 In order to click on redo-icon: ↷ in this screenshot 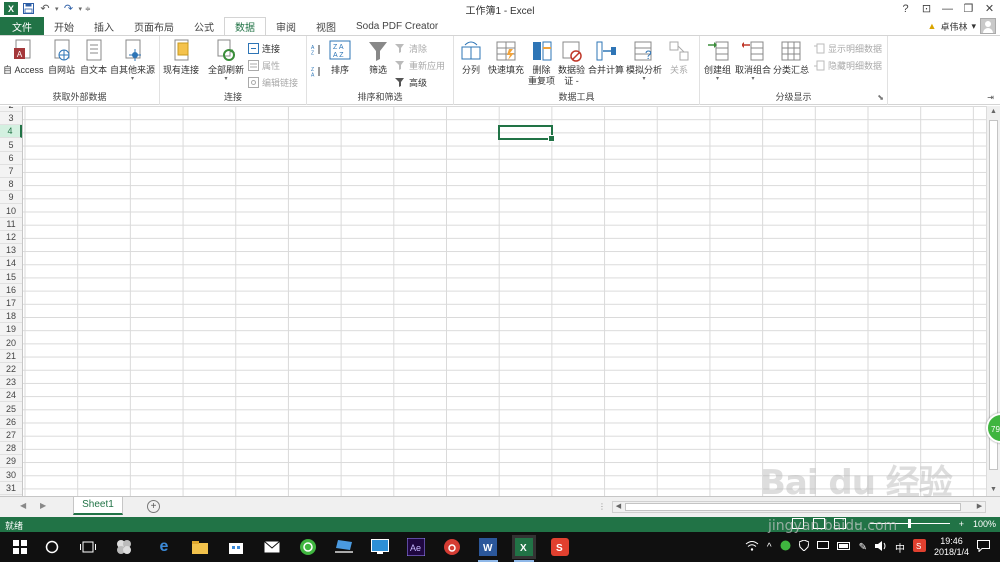, I will do `click(69, 9)`.